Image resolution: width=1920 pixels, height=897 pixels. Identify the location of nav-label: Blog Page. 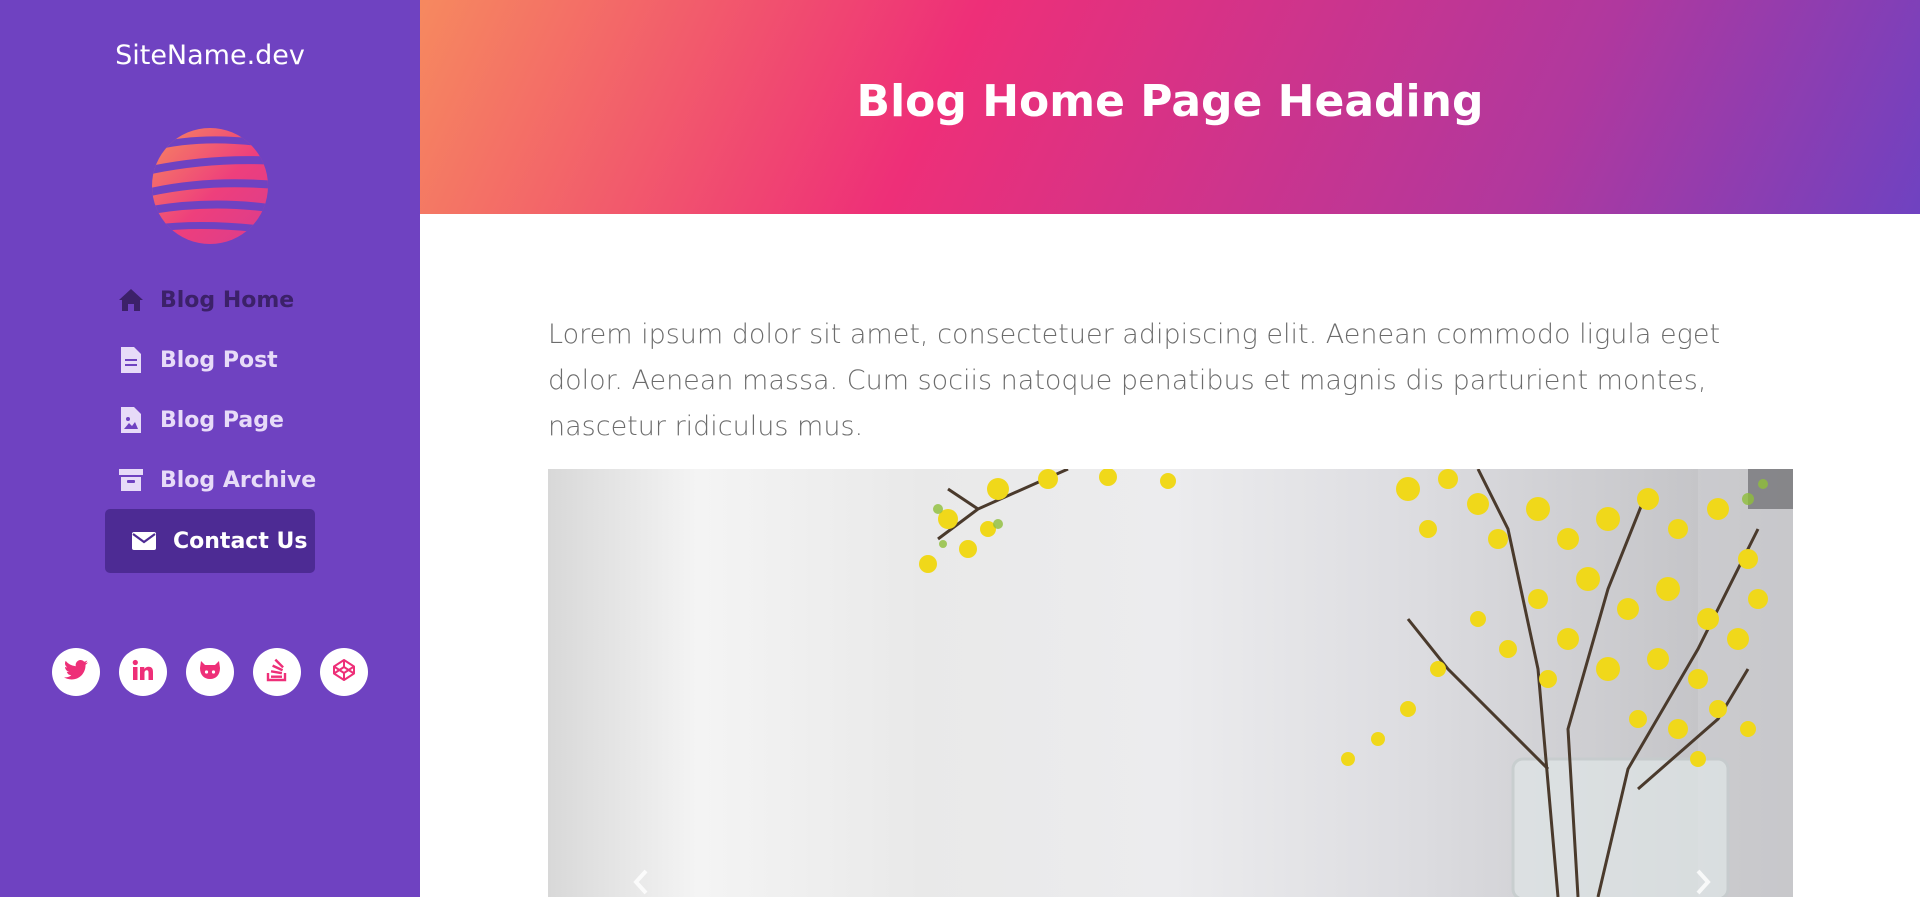
(222, 420).